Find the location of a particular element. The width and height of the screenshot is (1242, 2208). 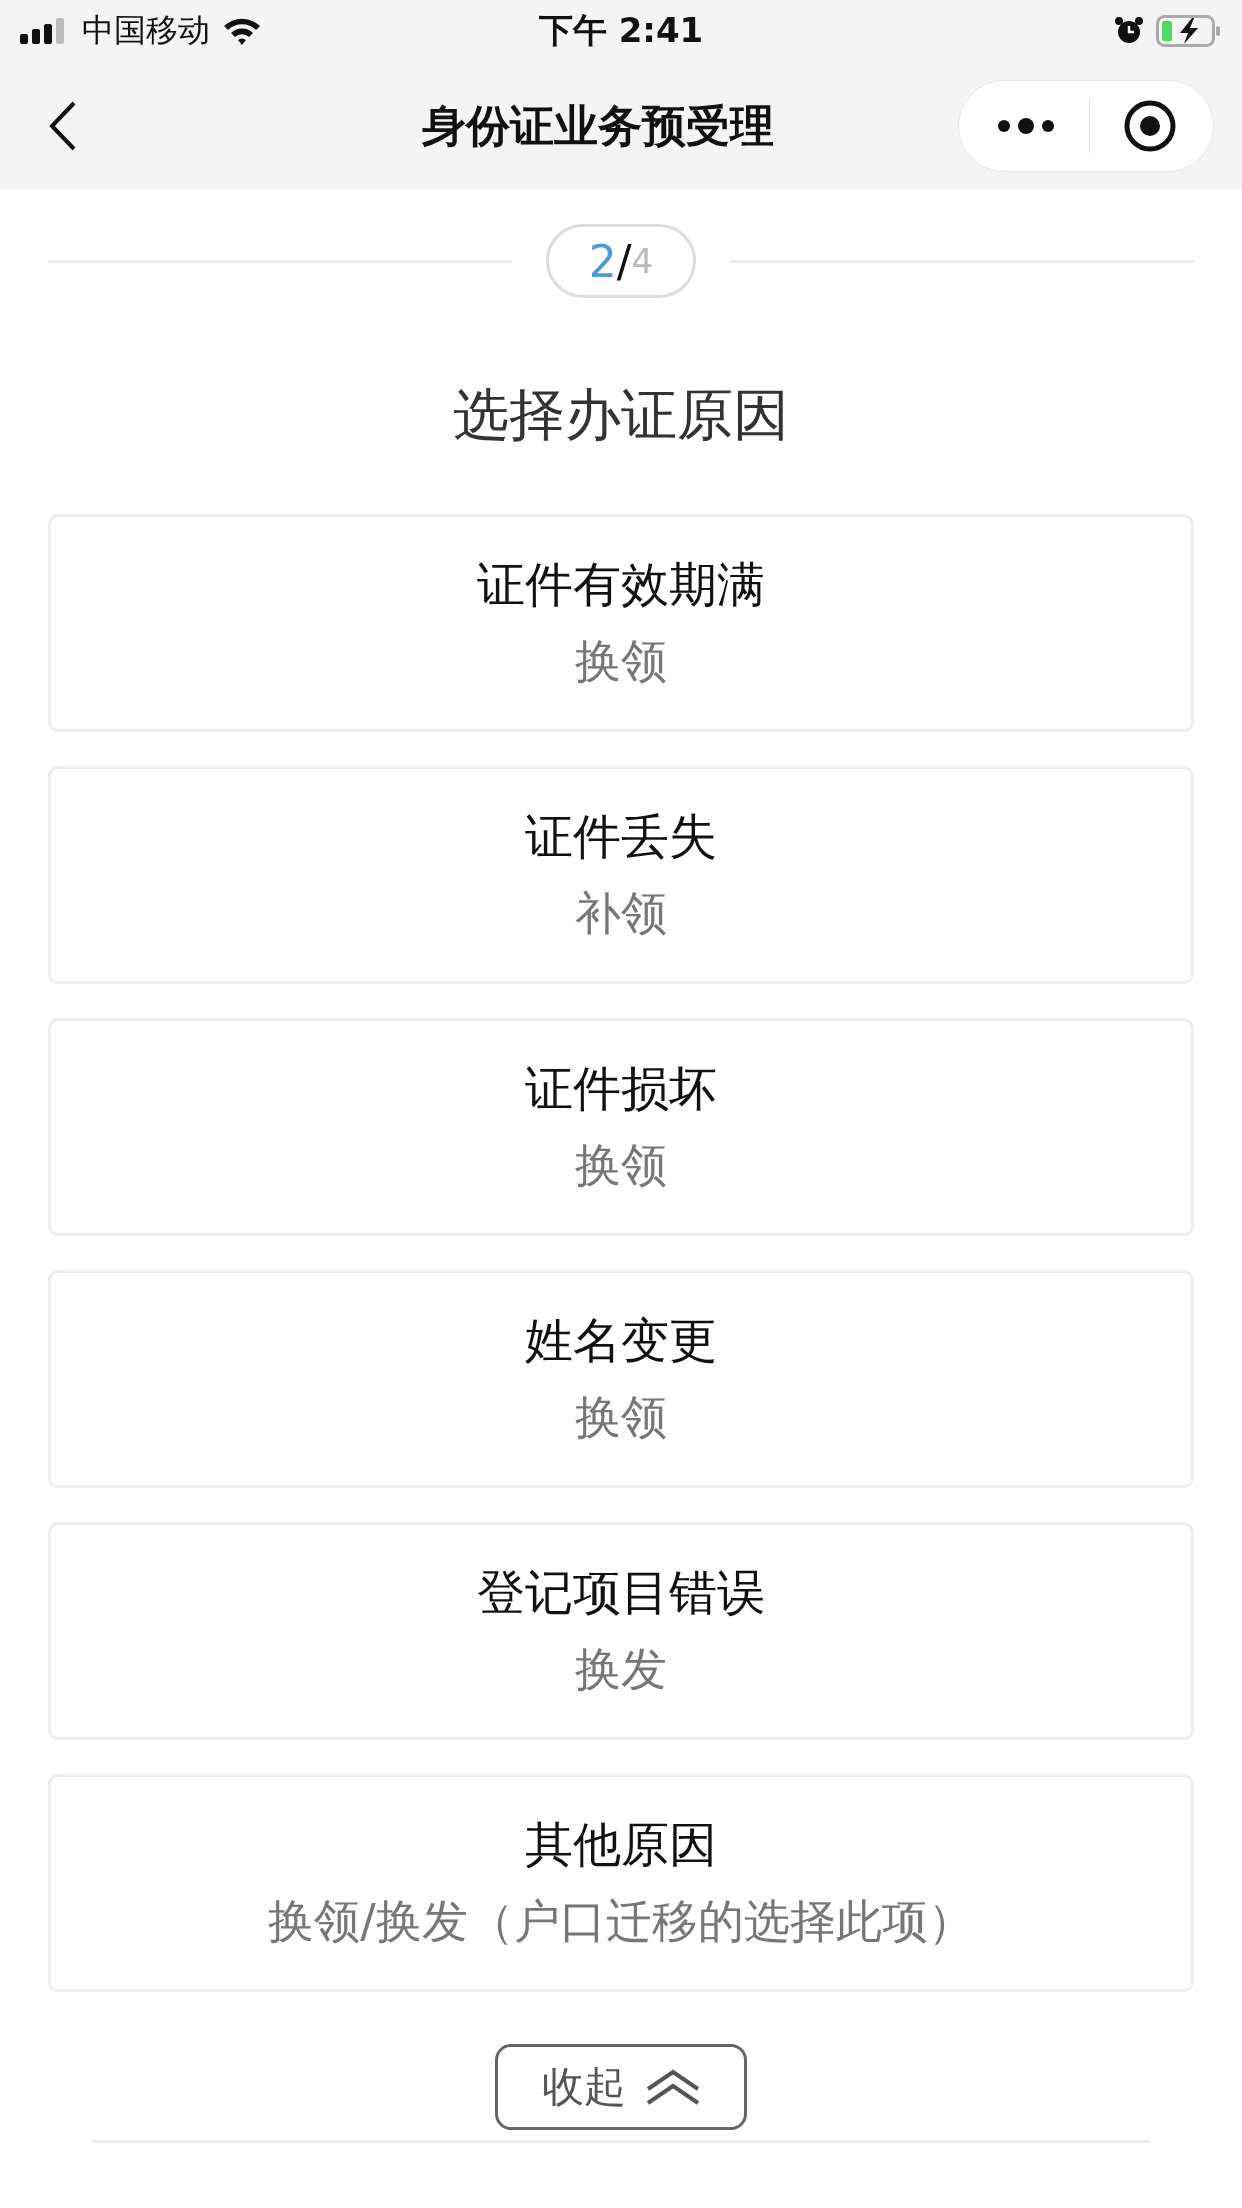

step-indicator: 2/4 is located at coordinates (621, 261).